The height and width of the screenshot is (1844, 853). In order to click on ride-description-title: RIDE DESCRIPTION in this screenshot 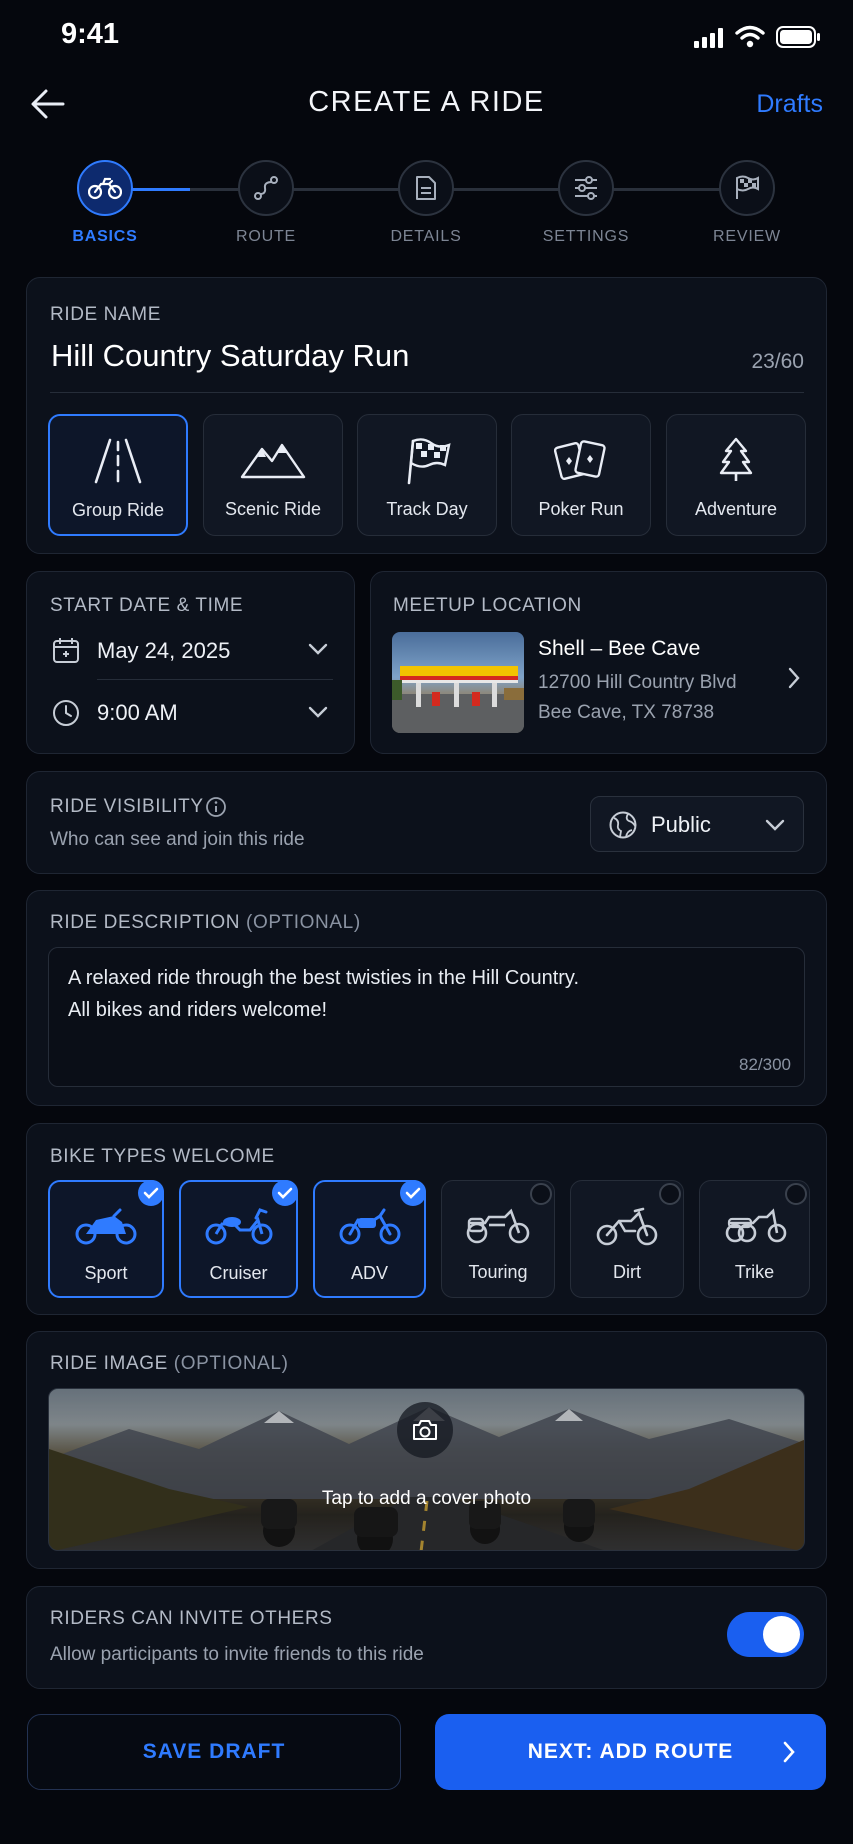, I will do `click(145, 922)`.